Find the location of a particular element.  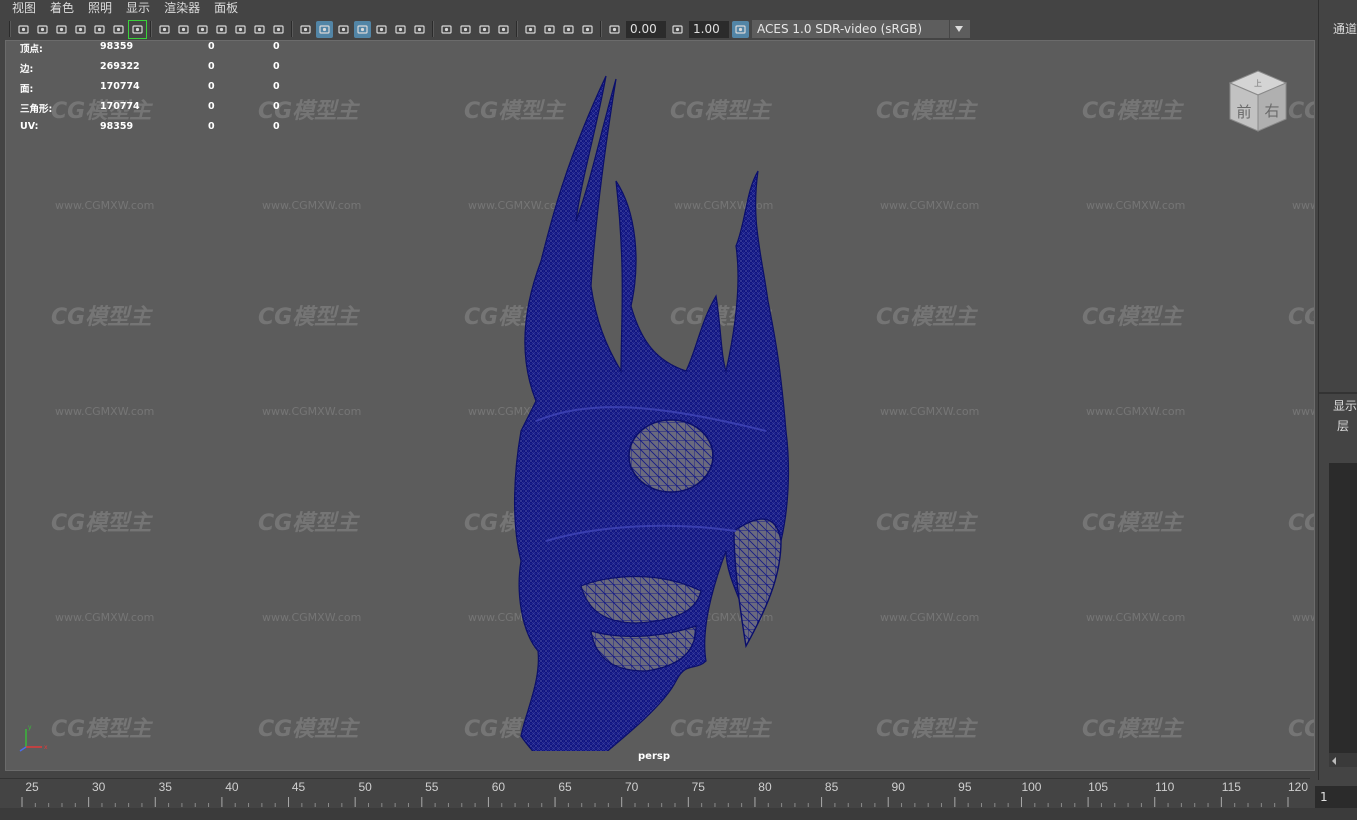

film-gate-icon is located at coordinates (118, 29).